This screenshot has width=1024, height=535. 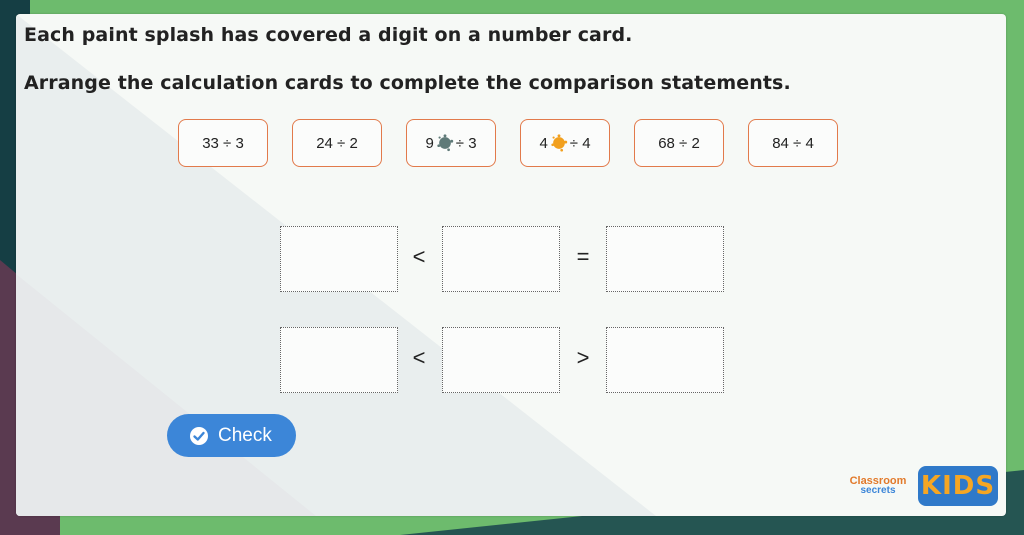 What do you see at coordinates (583, 357) in the screenshot?
I see `greater-than-symbol: >` at bounding box center [583, 357].